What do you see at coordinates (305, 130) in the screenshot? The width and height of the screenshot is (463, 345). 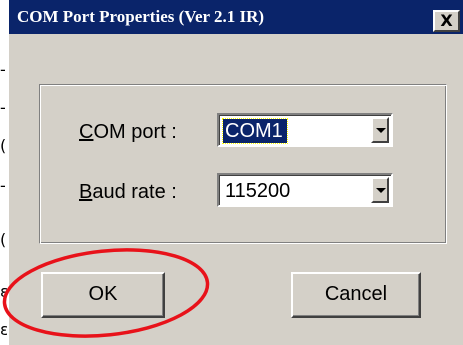 I see `com-port-select: COM1` at bounding box center [305, 130].